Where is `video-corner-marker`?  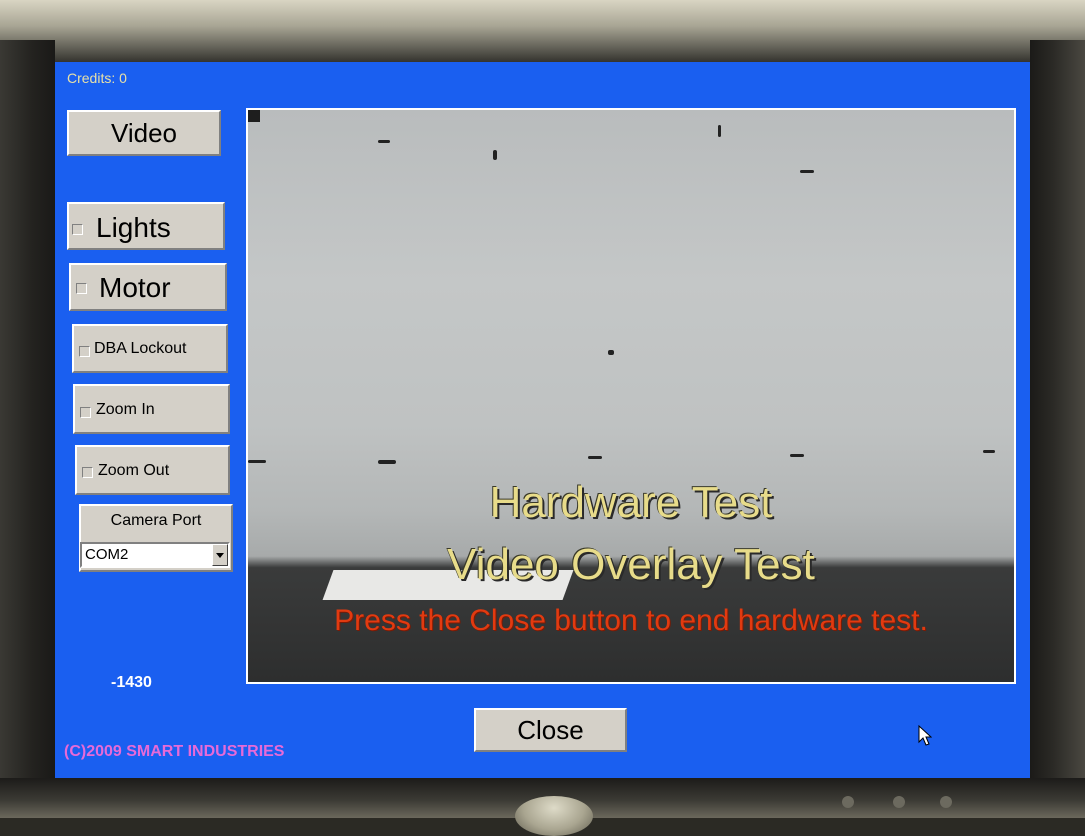
video-corner-marker is located at coordinates (254, 116).